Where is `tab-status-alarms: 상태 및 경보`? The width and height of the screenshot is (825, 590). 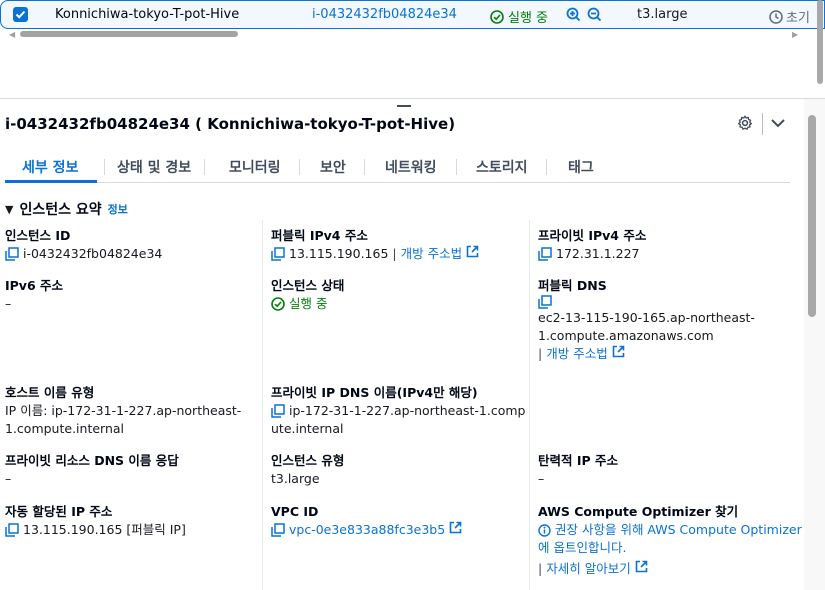
tab-status-alarms: 상태 및 경보 is located at coordinates (154, 167).